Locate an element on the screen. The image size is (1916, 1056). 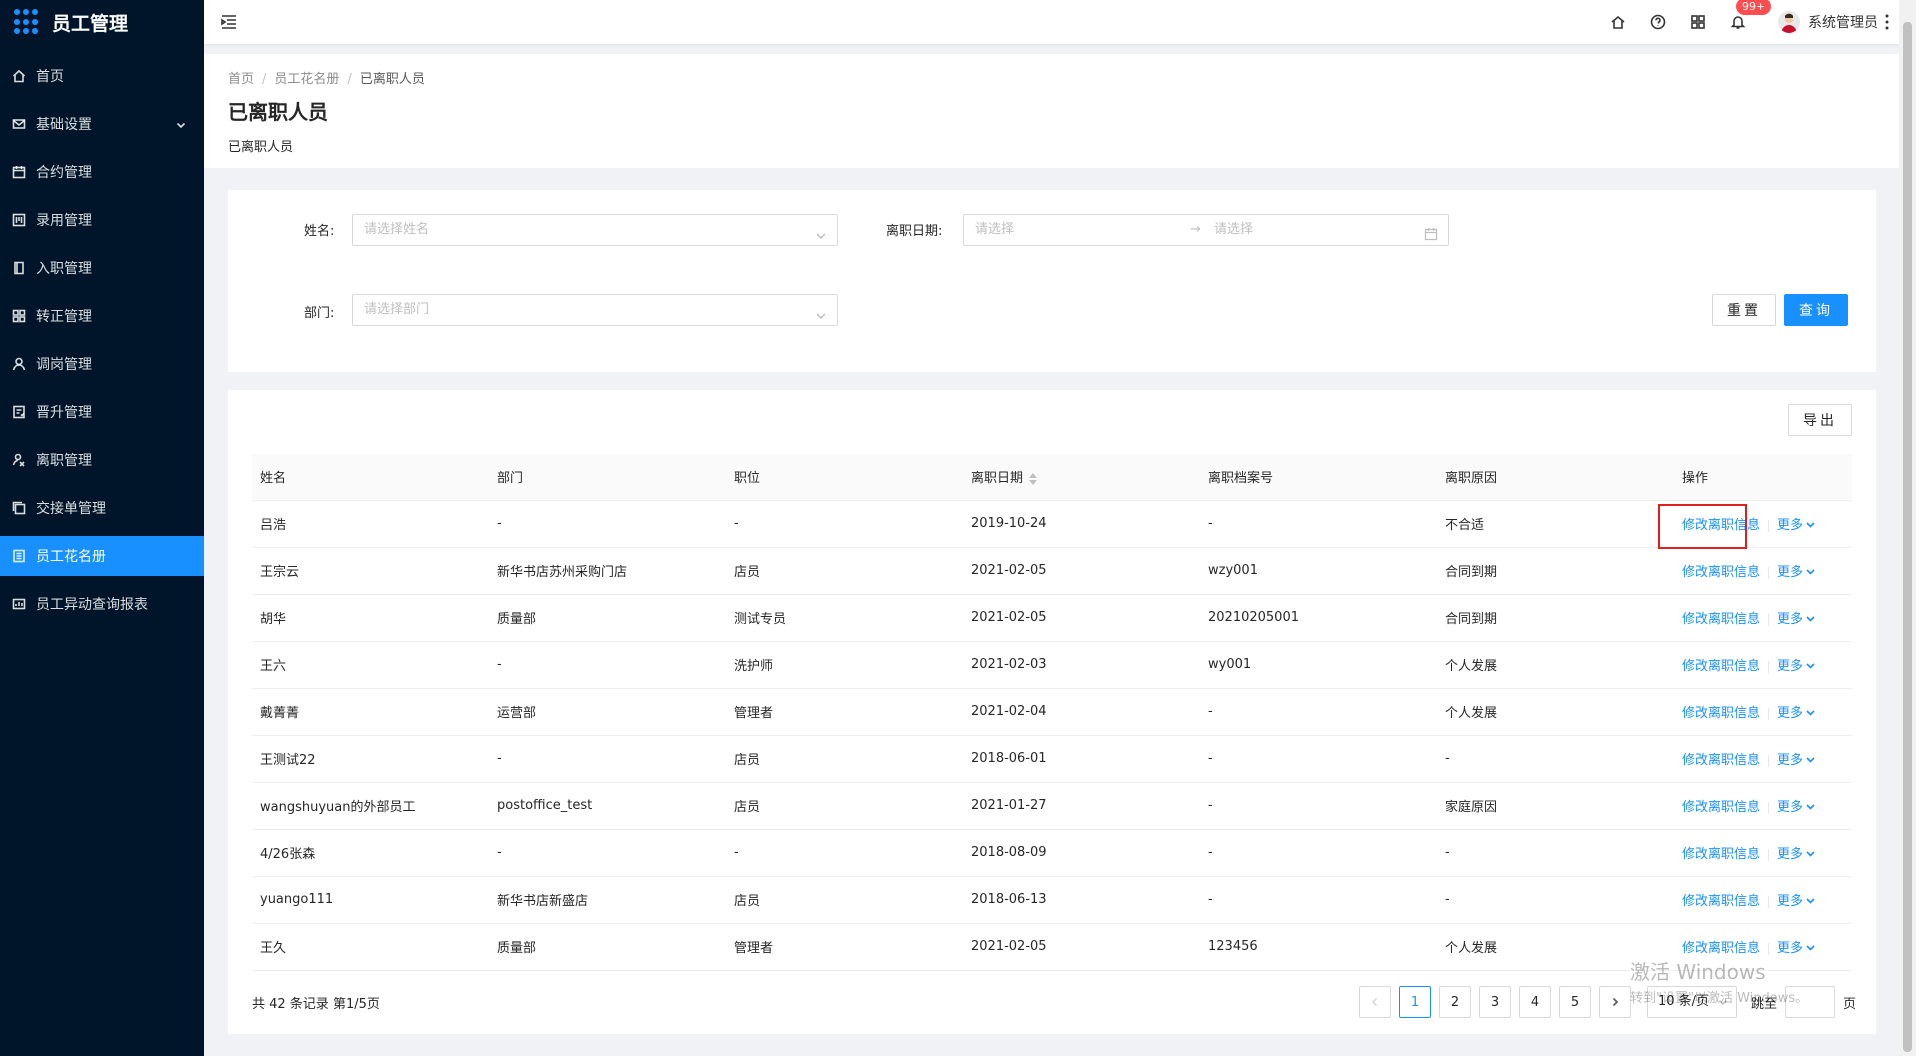
col-leave-date-label: 离职日期 is located at coordinates (997, 479).